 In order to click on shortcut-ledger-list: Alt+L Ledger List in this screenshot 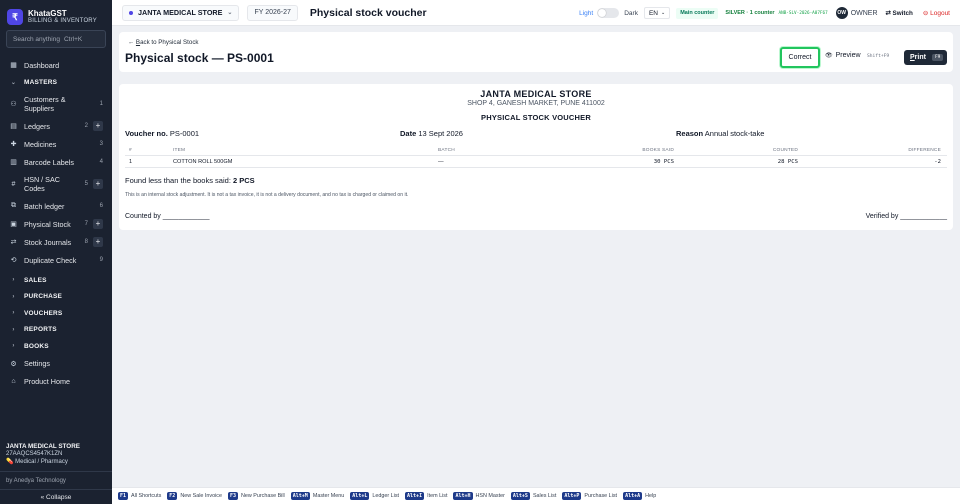, I will do `click(374, 496)`.